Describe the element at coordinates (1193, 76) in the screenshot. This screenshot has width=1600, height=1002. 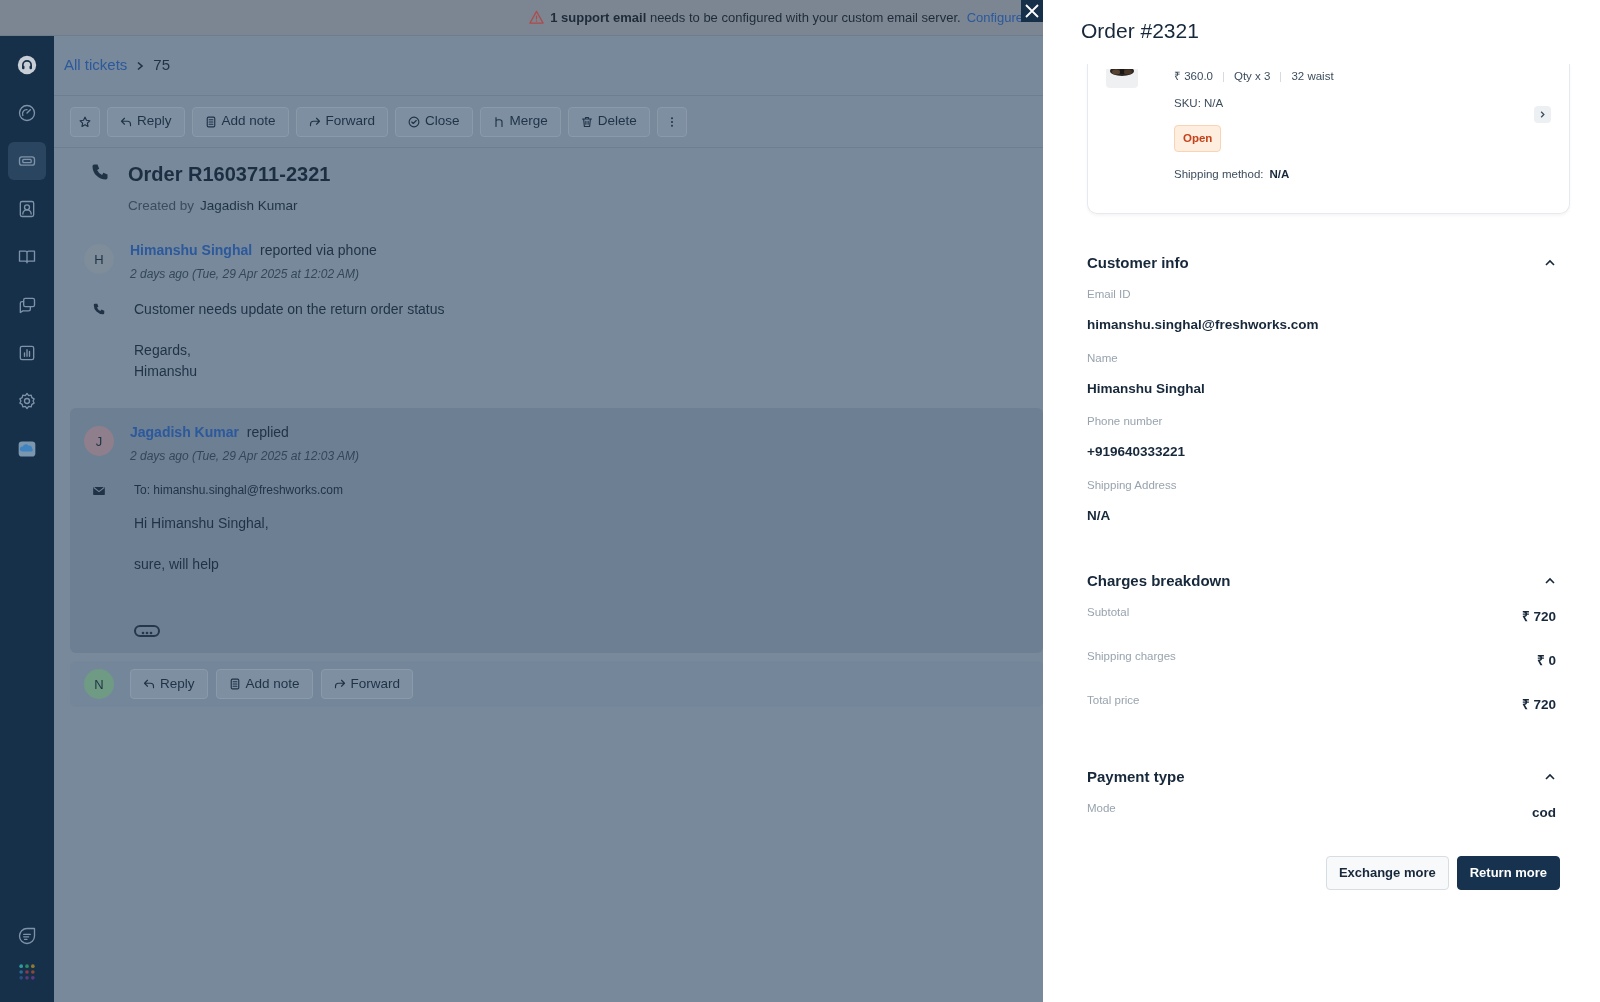
I see `price-text: ₹ 360.0` at that location.